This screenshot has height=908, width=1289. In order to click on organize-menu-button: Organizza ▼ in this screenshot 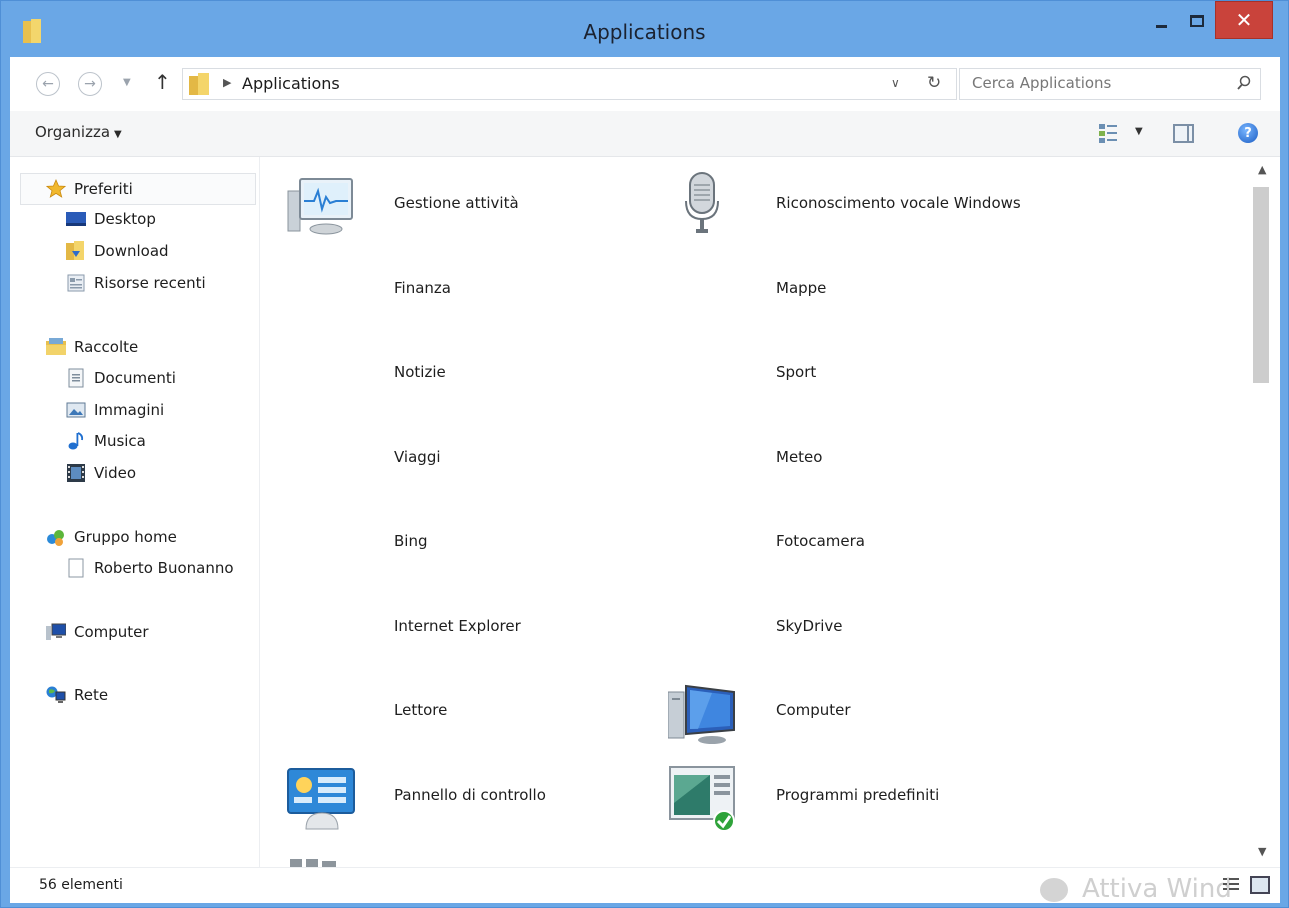, I will do `click(78, 132)`.